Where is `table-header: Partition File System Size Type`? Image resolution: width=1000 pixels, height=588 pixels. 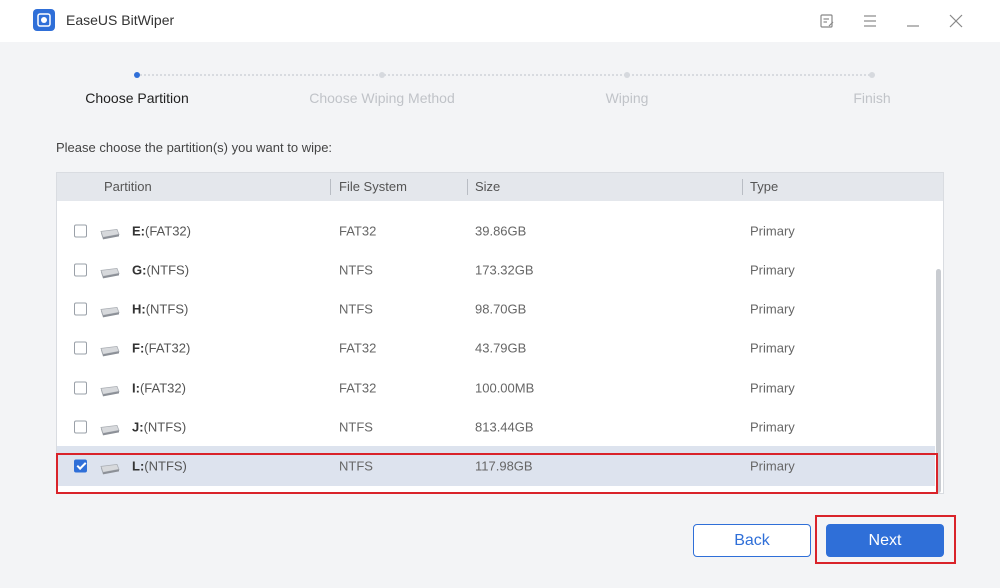 table-header: Partition File System Size Type is located at coordinates (500, 187).